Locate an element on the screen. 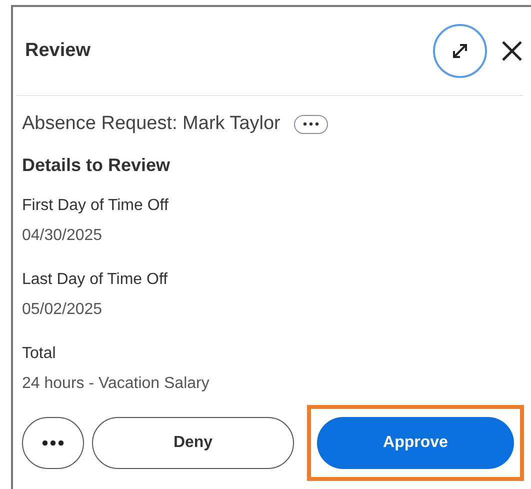 This screenshot has height=489, width=531. field-label: Total is located at coordinates (39, 354).